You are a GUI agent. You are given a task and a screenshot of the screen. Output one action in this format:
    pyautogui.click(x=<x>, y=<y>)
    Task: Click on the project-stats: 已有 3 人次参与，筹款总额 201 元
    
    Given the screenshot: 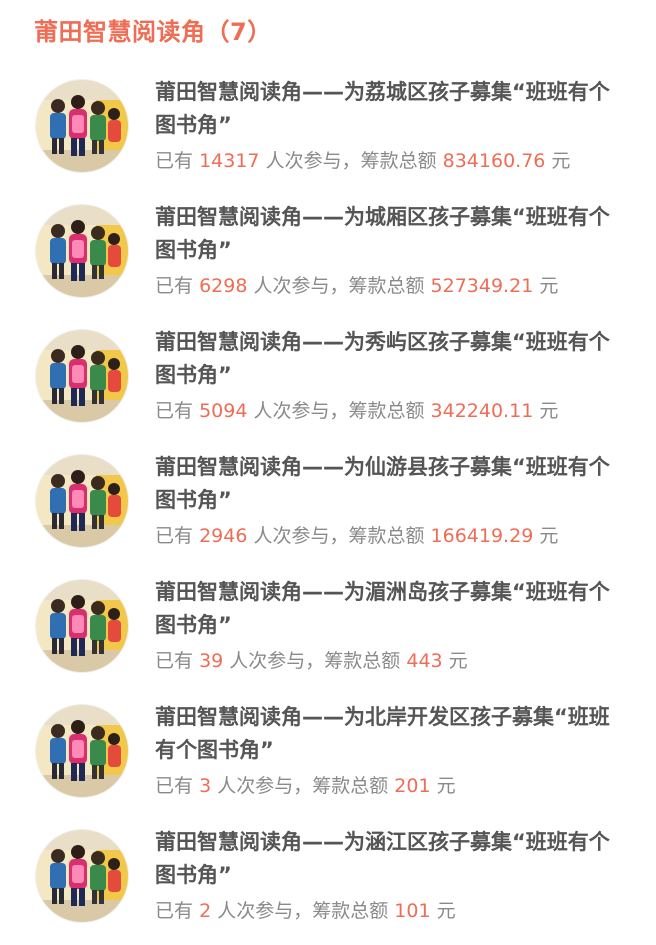 What is the action you would take?
    pyautogui.click(x=400, y=786)
    